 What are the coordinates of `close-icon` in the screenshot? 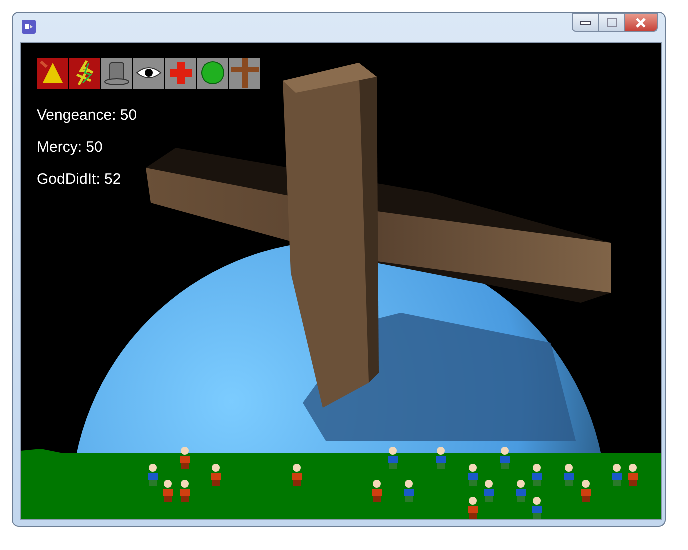 It's located at (641, 23).